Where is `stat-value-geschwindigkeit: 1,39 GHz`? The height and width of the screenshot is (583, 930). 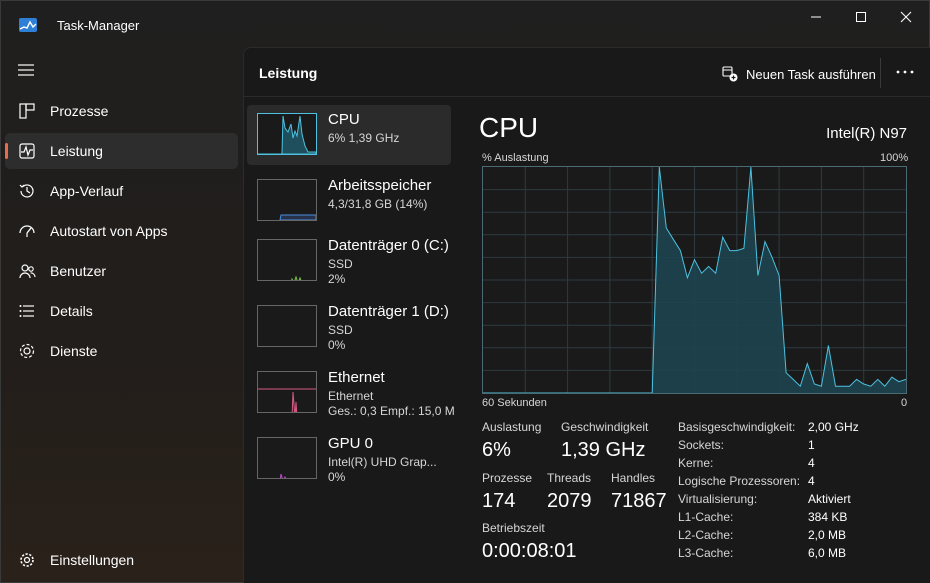 stat-value-geschwindigkeit: 1,39 GHz is located at coordinates (603, 450).